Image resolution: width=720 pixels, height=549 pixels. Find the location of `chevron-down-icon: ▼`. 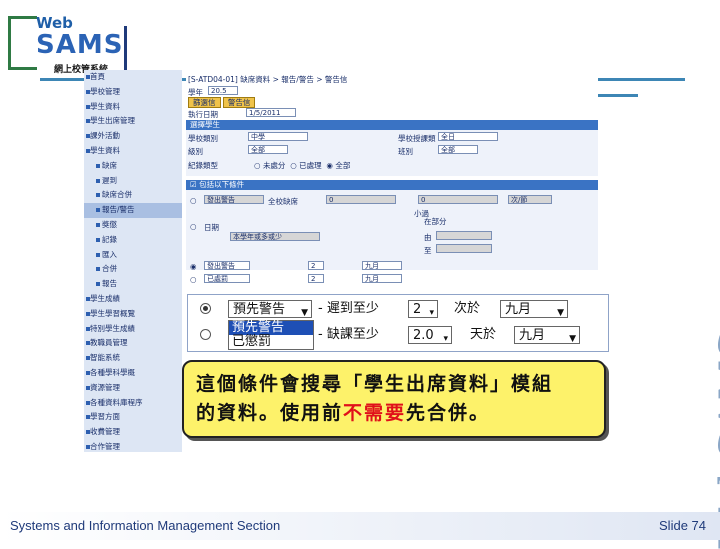

chevron-down-icon: ▼ is located at coordinates (560, 313).